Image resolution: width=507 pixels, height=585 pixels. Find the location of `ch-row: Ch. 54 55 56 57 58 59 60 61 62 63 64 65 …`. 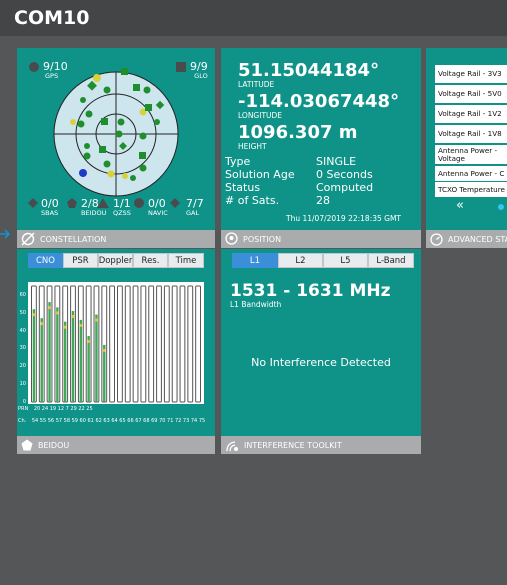

ch-row: Ch. 54 55 56 57 58 59 60 61 62 63 64 65 … is located at coordinates (111, 421).